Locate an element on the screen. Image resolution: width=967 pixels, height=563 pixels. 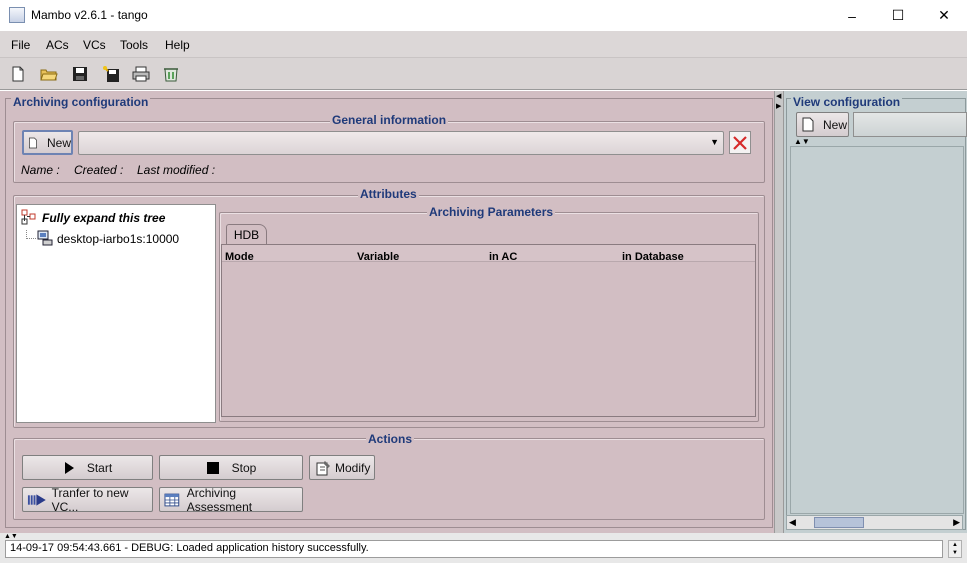
minimize-icon: – is located at coordinates (852, 15).